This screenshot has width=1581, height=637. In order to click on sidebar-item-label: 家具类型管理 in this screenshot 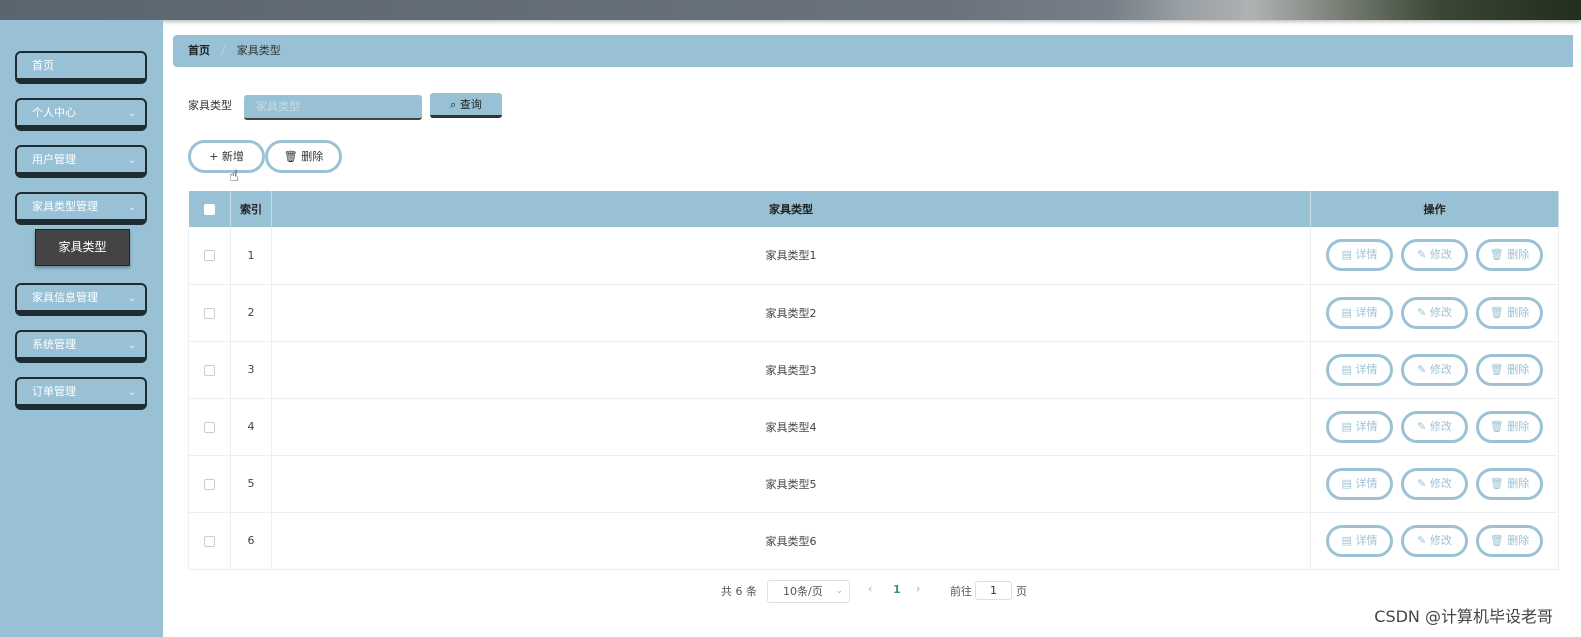, I will do `click(65, 206)`.